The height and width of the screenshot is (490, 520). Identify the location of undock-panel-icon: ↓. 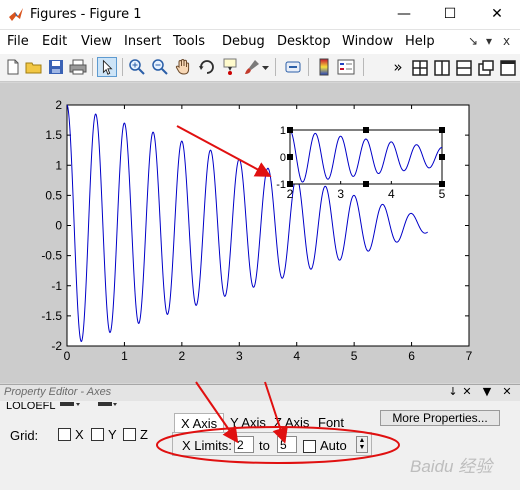
(453, 391).